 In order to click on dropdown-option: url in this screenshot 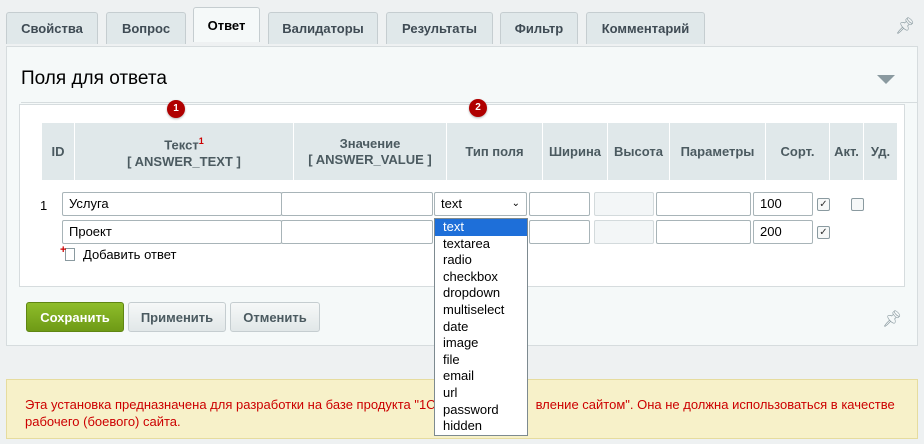, I will do `click(481, 393)`.